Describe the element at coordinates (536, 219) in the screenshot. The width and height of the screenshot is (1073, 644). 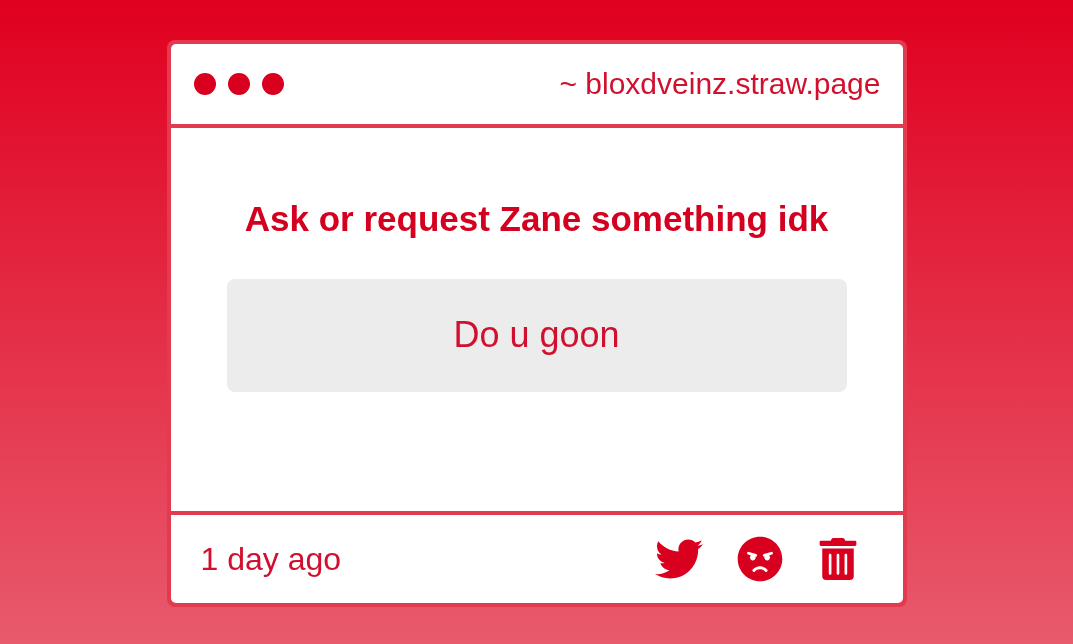
I see `question-title: Ask or request Zane something idk` at that location.